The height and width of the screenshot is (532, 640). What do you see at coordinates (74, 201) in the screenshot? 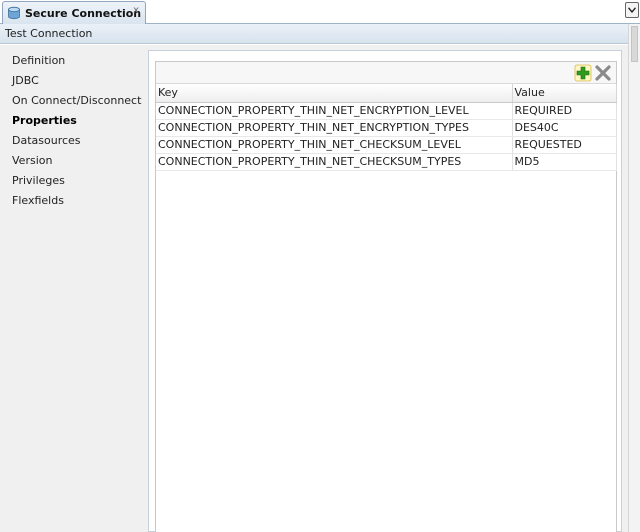
I see `sidebar-item-flexfields: Flexfields` at bounding box center [74, 201].